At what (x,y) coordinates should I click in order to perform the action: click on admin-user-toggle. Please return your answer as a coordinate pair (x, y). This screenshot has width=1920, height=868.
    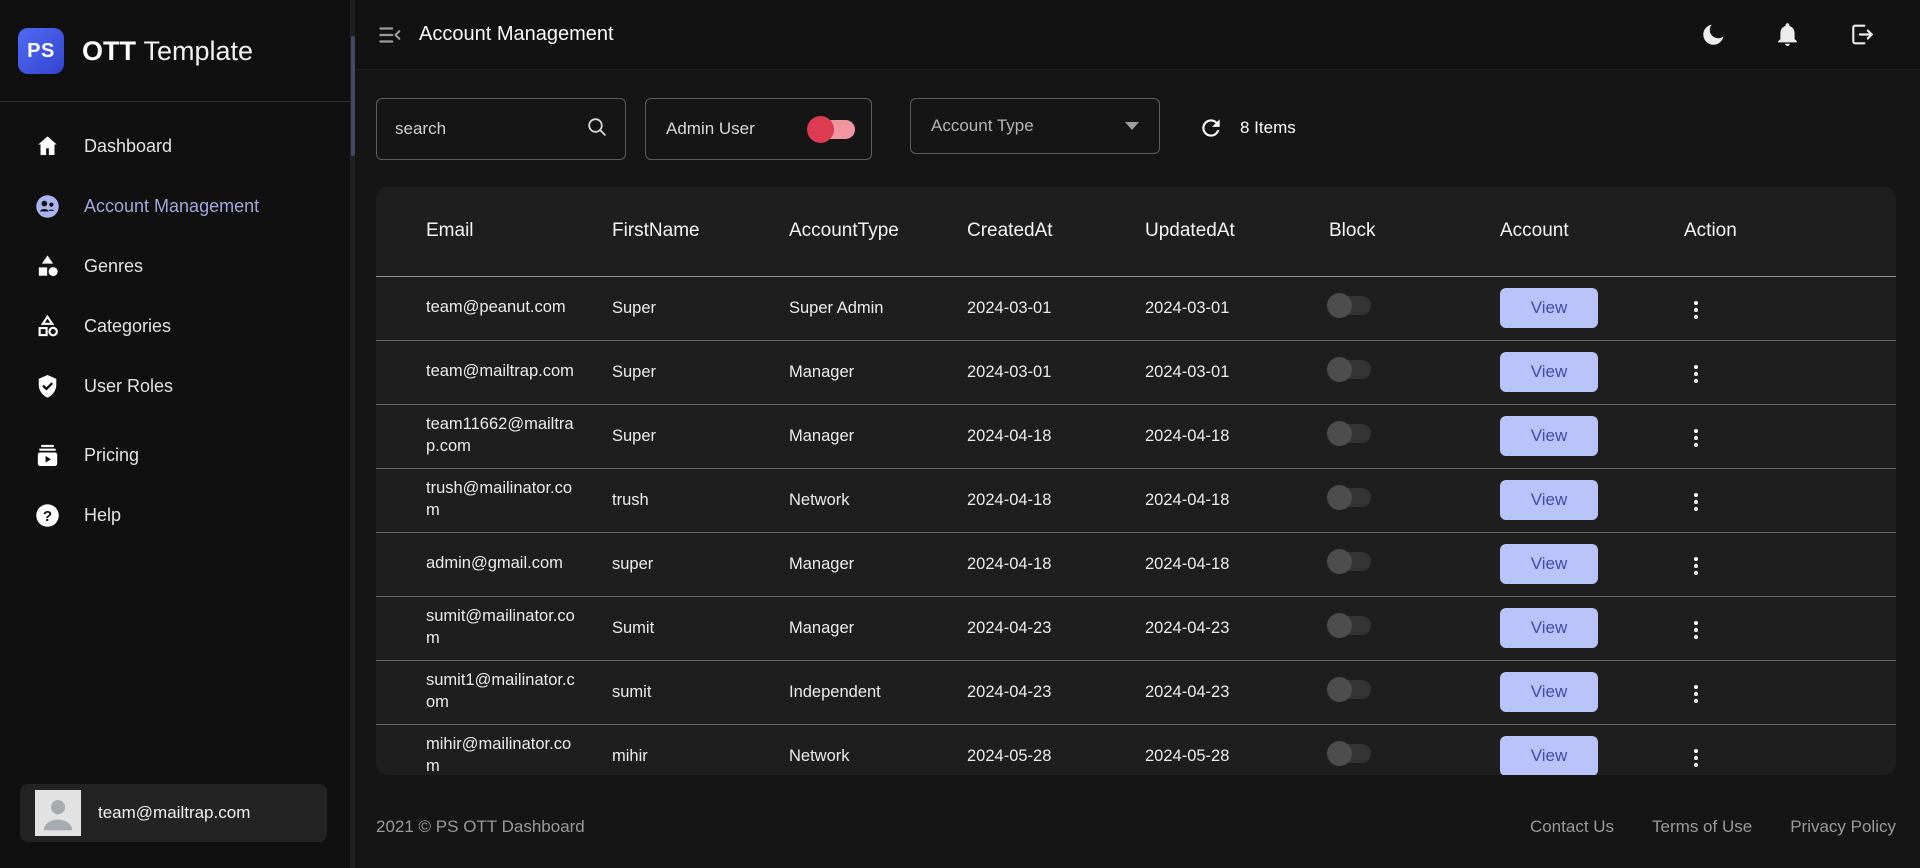
    Looking at the image, I should click on (831, 129).